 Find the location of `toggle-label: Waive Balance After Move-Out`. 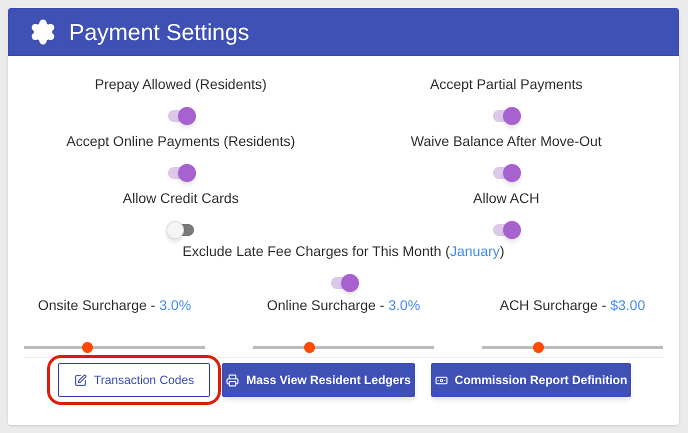

toggle-label: Waive Balance After Move-Out is located at coordinates (506, 141).